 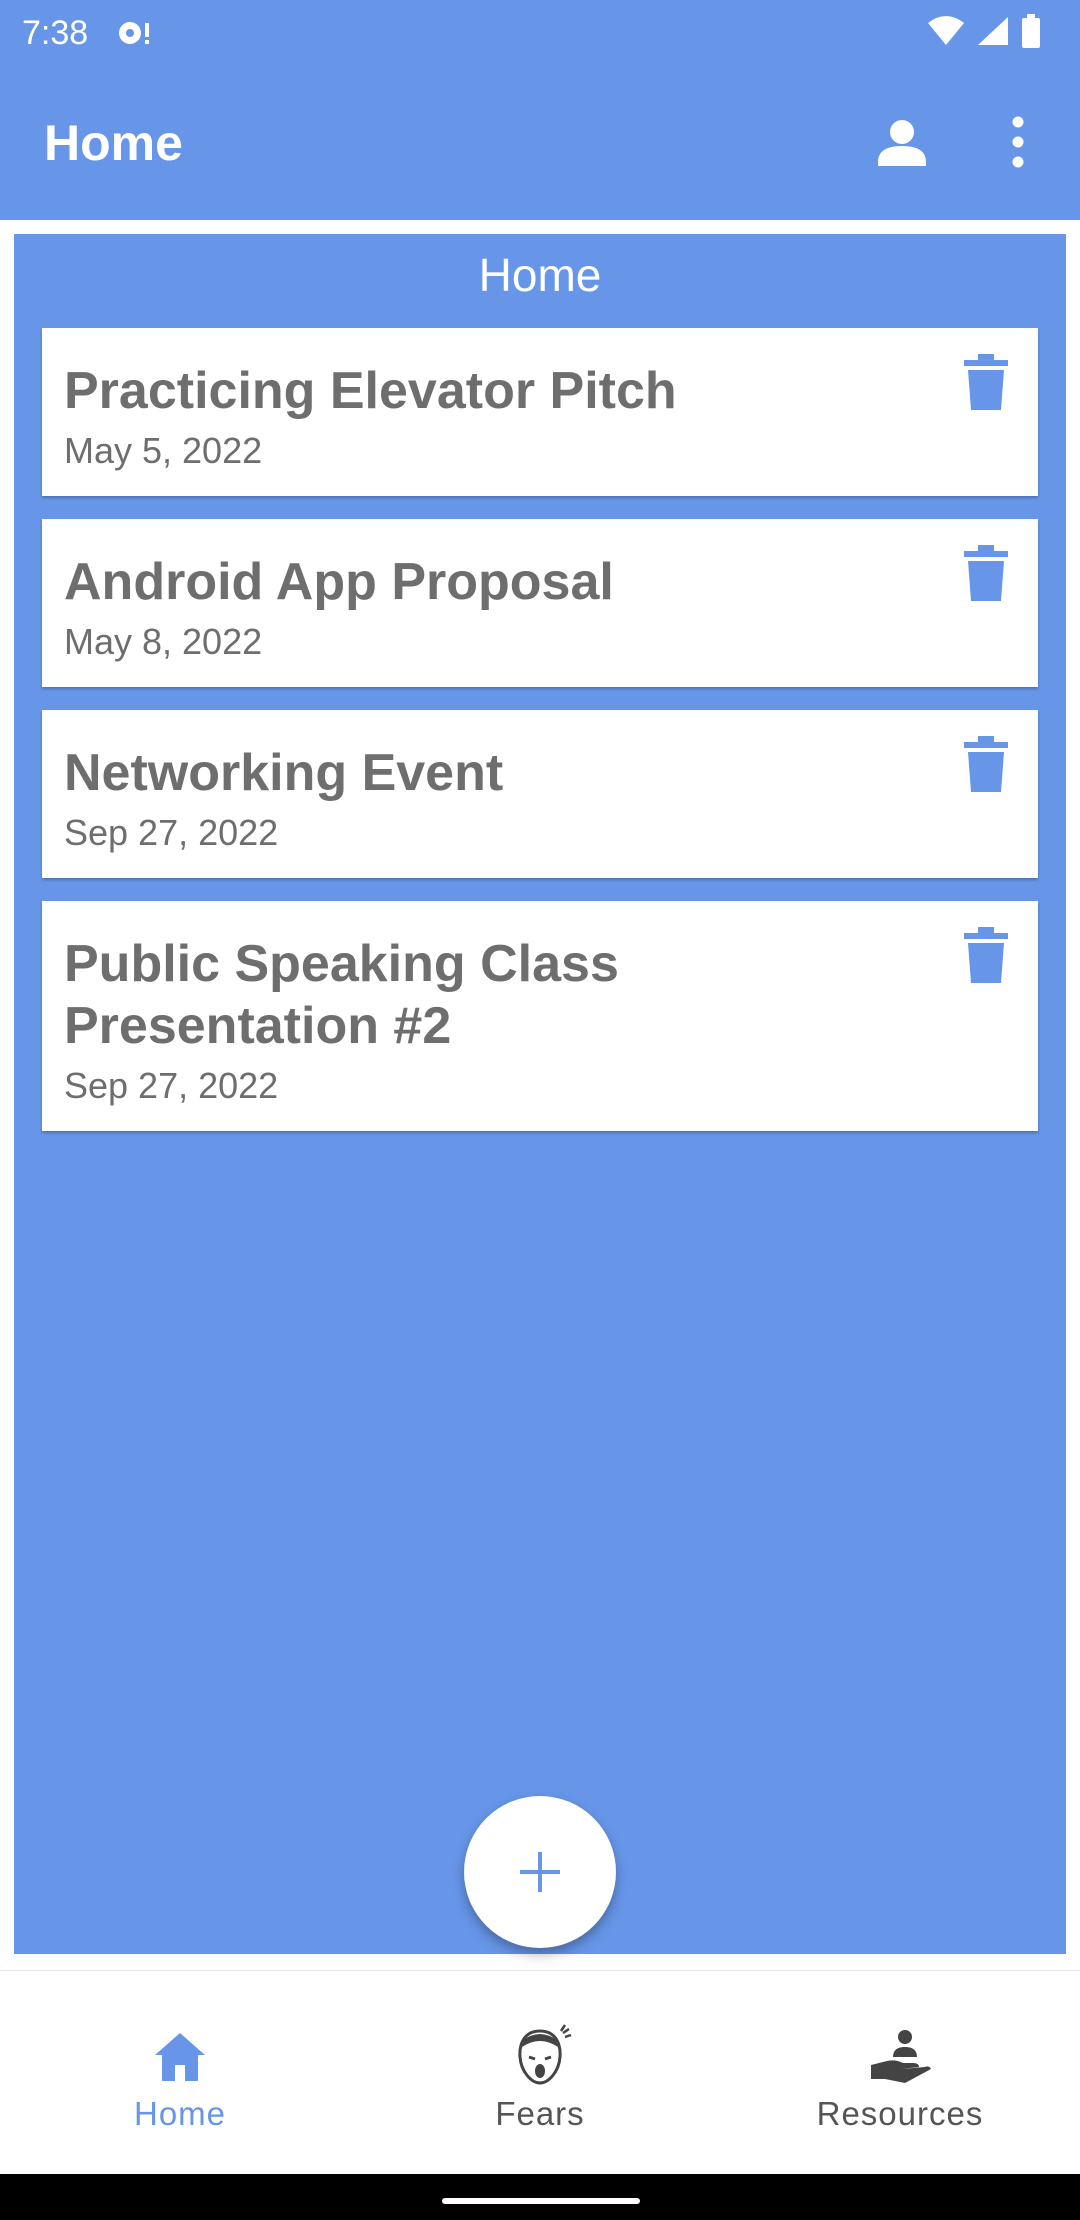 What do you see at coordinates (163, 450) in the screenshot?
I see `event-date: May 5, 2022` at bounding box center [163, 450].